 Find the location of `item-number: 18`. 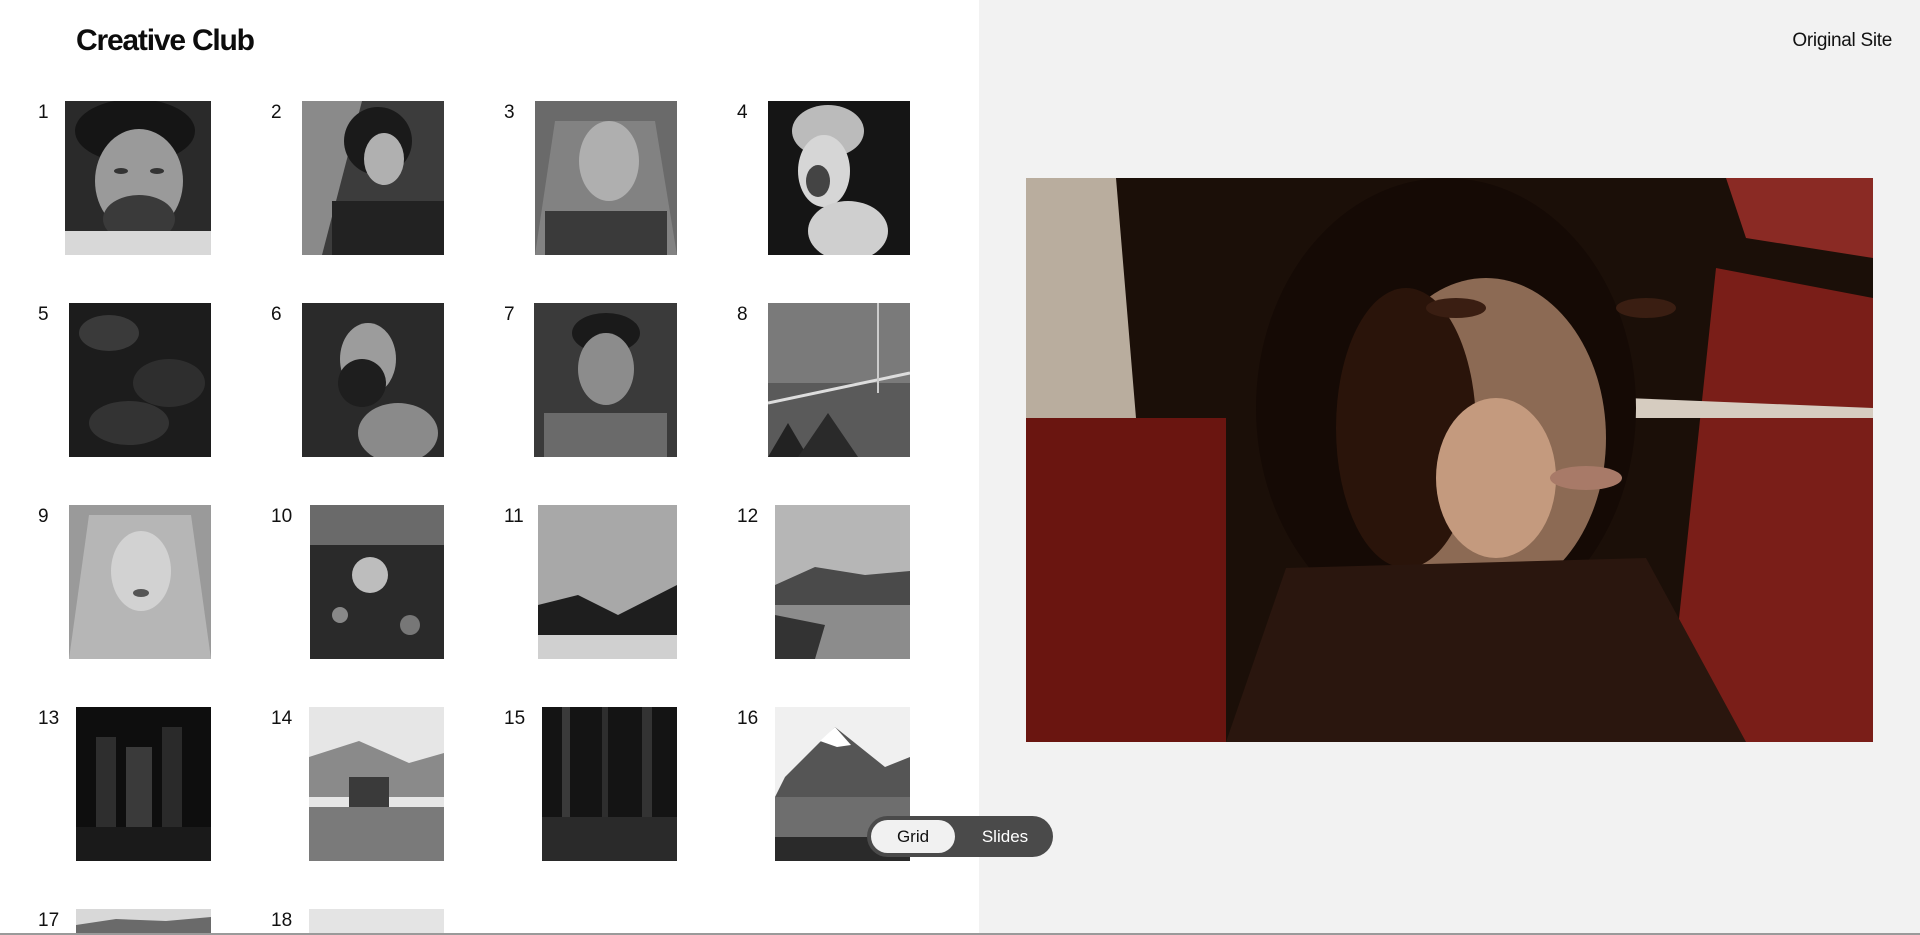

item-number: 18 is located at coordinates (282, 920).